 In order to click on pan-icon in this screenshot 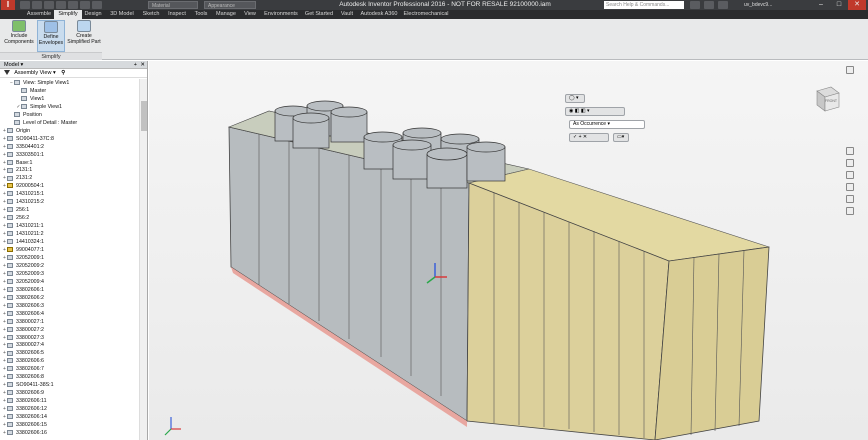, I will do `click(850, 163)`.